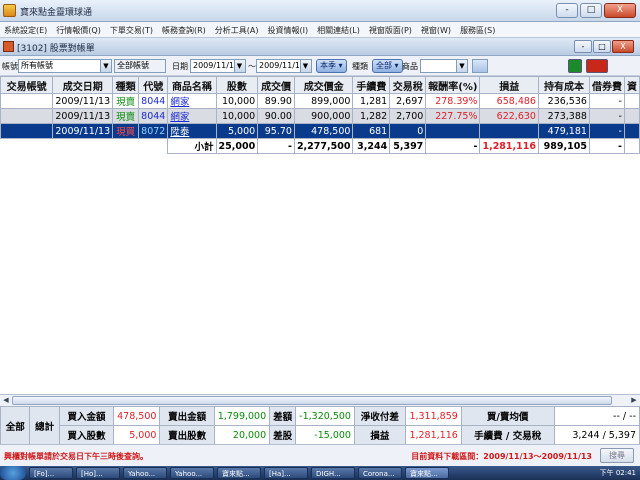 This screenshot has width=640, height=480. I want to click on sell-shares-value: 20,000, so click(242, 435).